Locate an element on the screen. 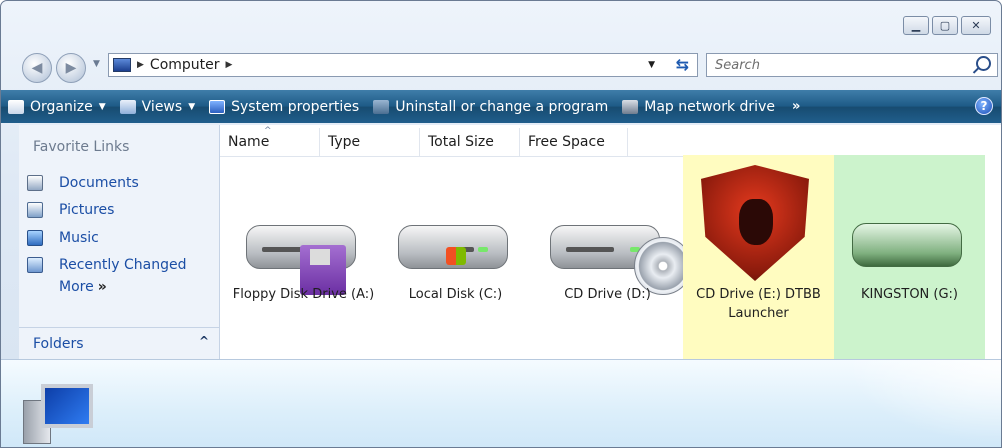 The image size is (1002, 448). favorite-links-heading: Favorite Links is located at coordinates (81, 147).